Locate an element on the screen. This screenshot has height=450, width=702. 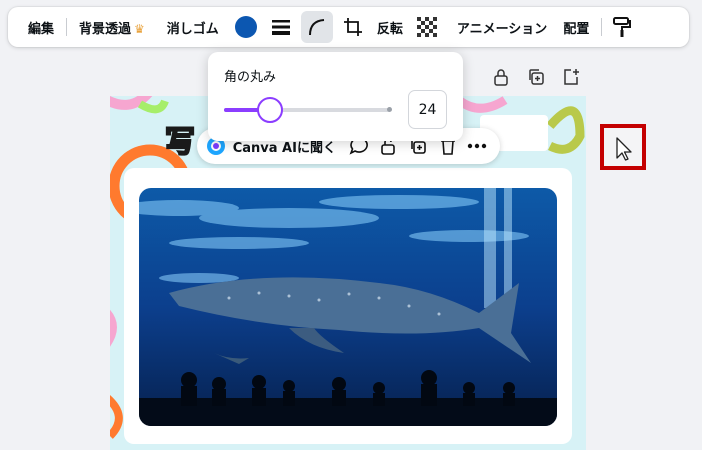
corner-radius-value: 24 is located at coordinates (427, 109).